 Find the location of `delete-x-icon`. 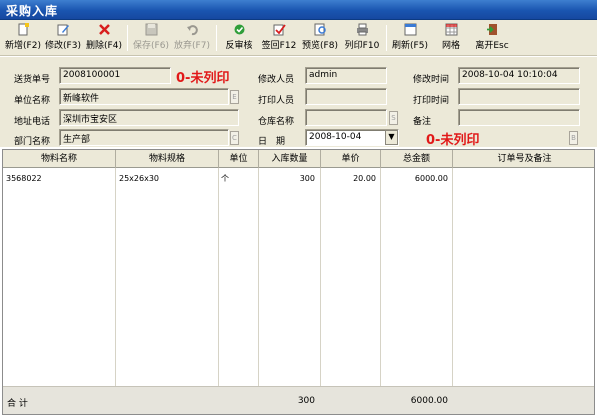

delete-x-icon is located at coordinates (104, 29).